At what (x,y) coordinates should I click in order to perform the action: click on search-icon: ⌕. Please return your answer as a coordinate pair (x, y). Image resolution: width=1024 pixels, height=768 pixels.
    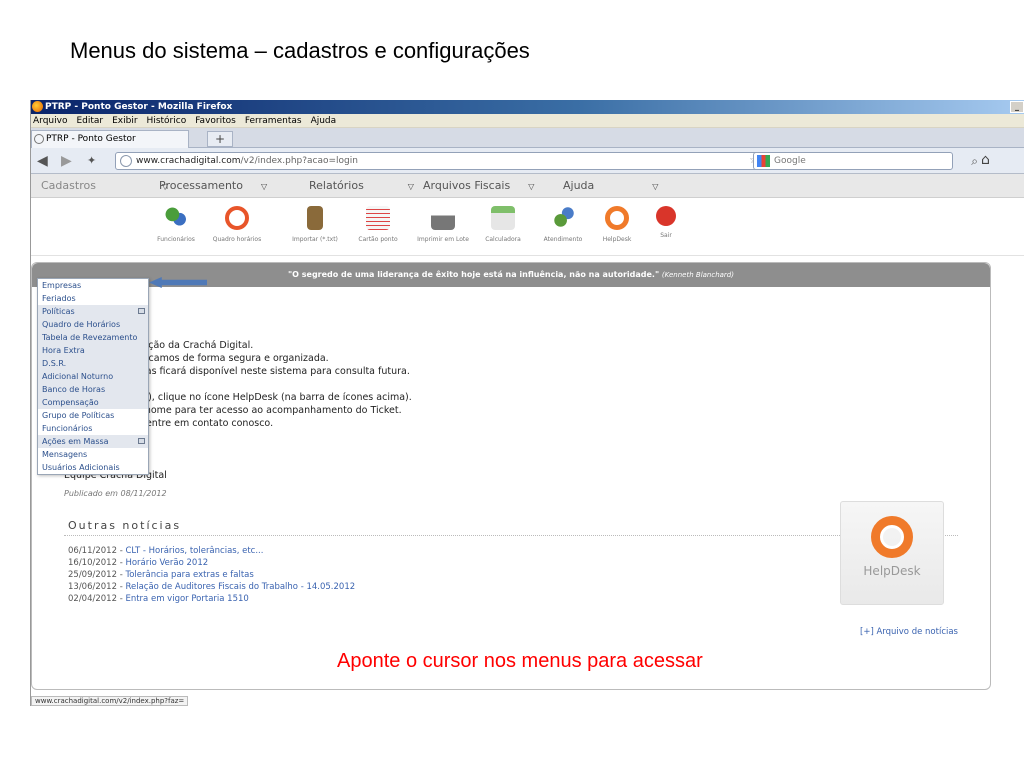
    Looking at the image, I should click on (974, 161).